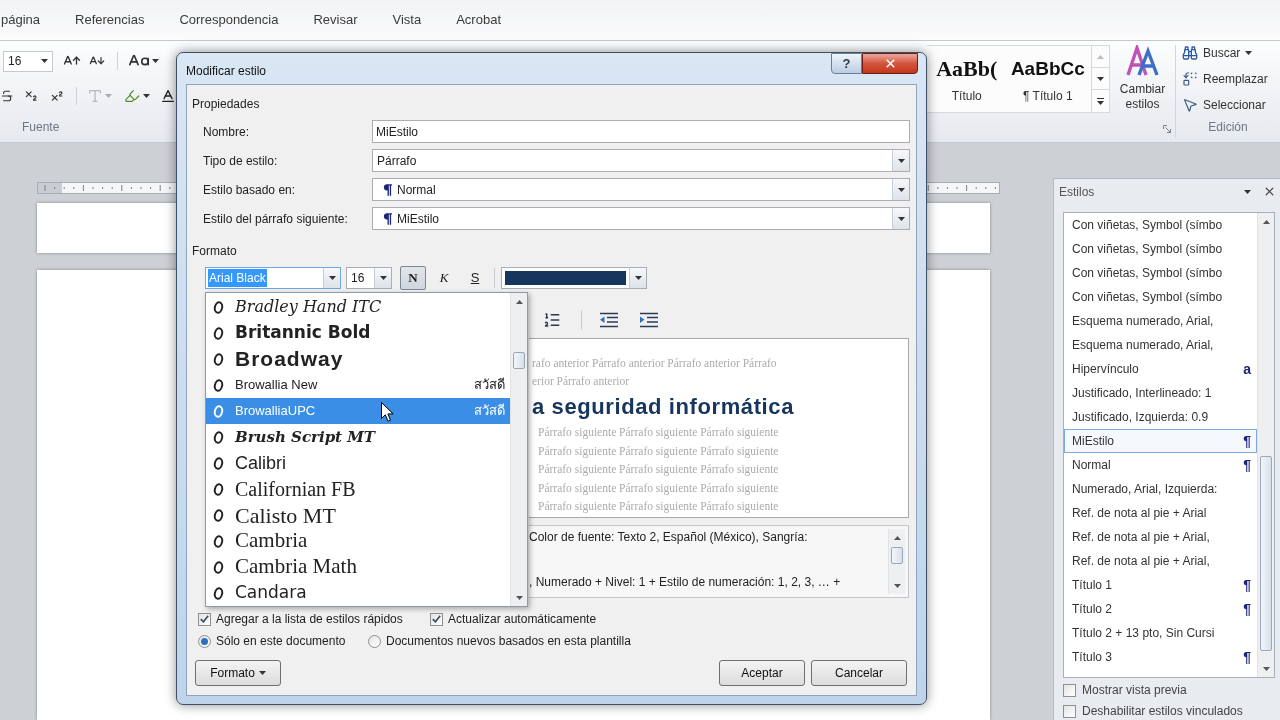 The height and width of the screenshot is (720, 1280). Describe the element at coordinates (649, 320) in the screenshot. I see `indent-increase-icon` at that location.